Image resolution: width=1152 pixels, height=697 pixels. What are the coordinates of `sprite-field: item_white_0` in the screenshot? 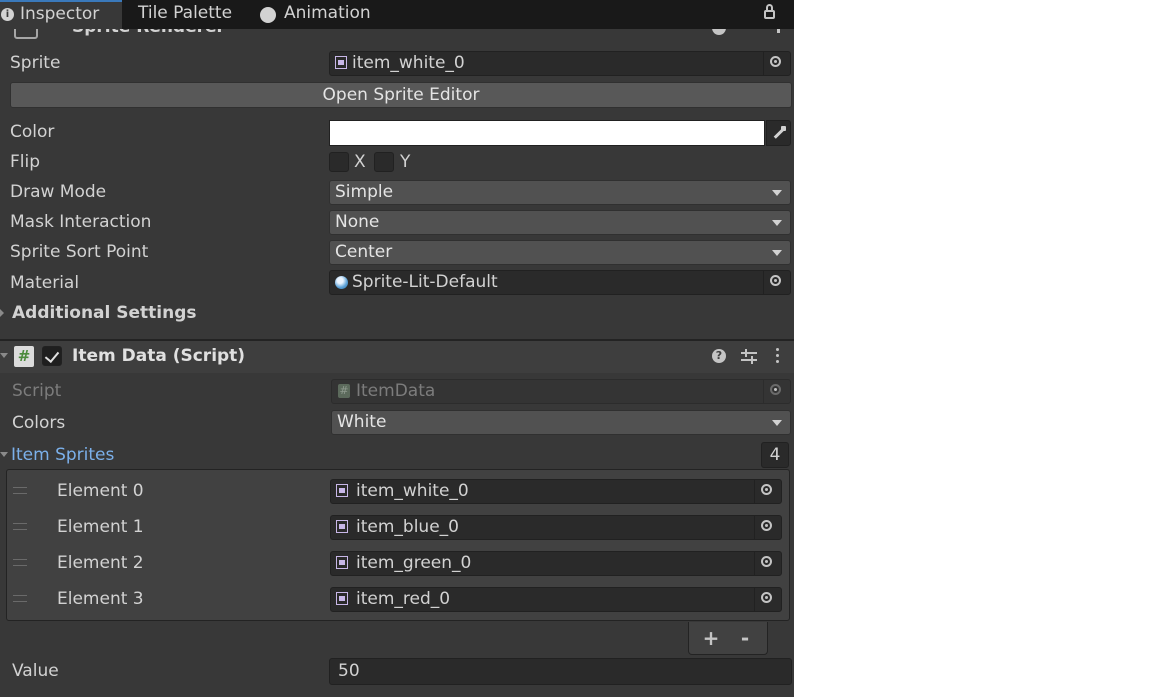 It's located at (560, 63).